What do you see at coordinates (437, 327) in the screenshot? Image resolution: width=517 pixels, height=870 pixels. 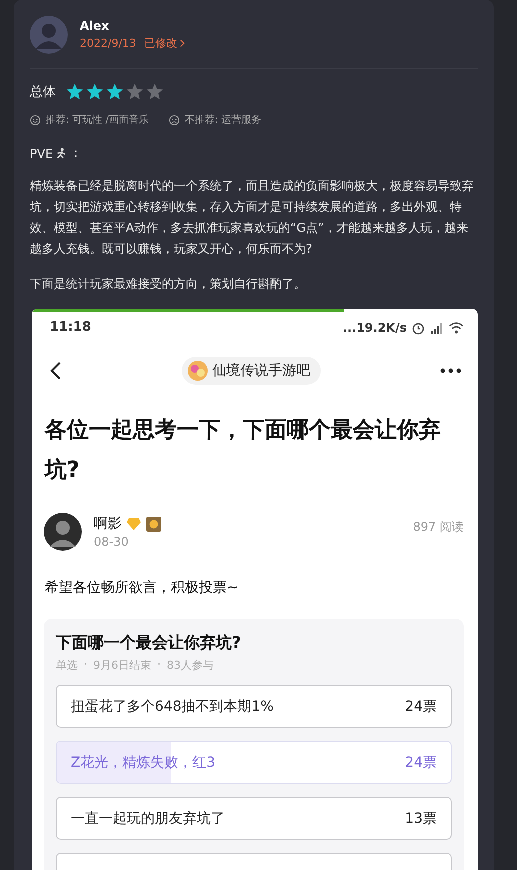 I see `signal-icon` at bounding box center [437, 327].